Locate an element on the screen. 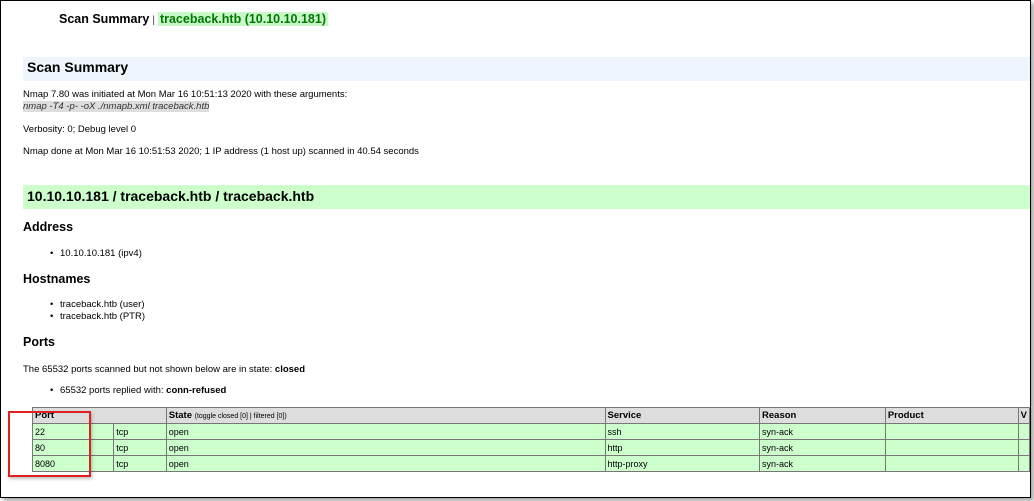 This screenshot has width=1034, height=501. col-header-port: Port is located at coordinates (99, 415).